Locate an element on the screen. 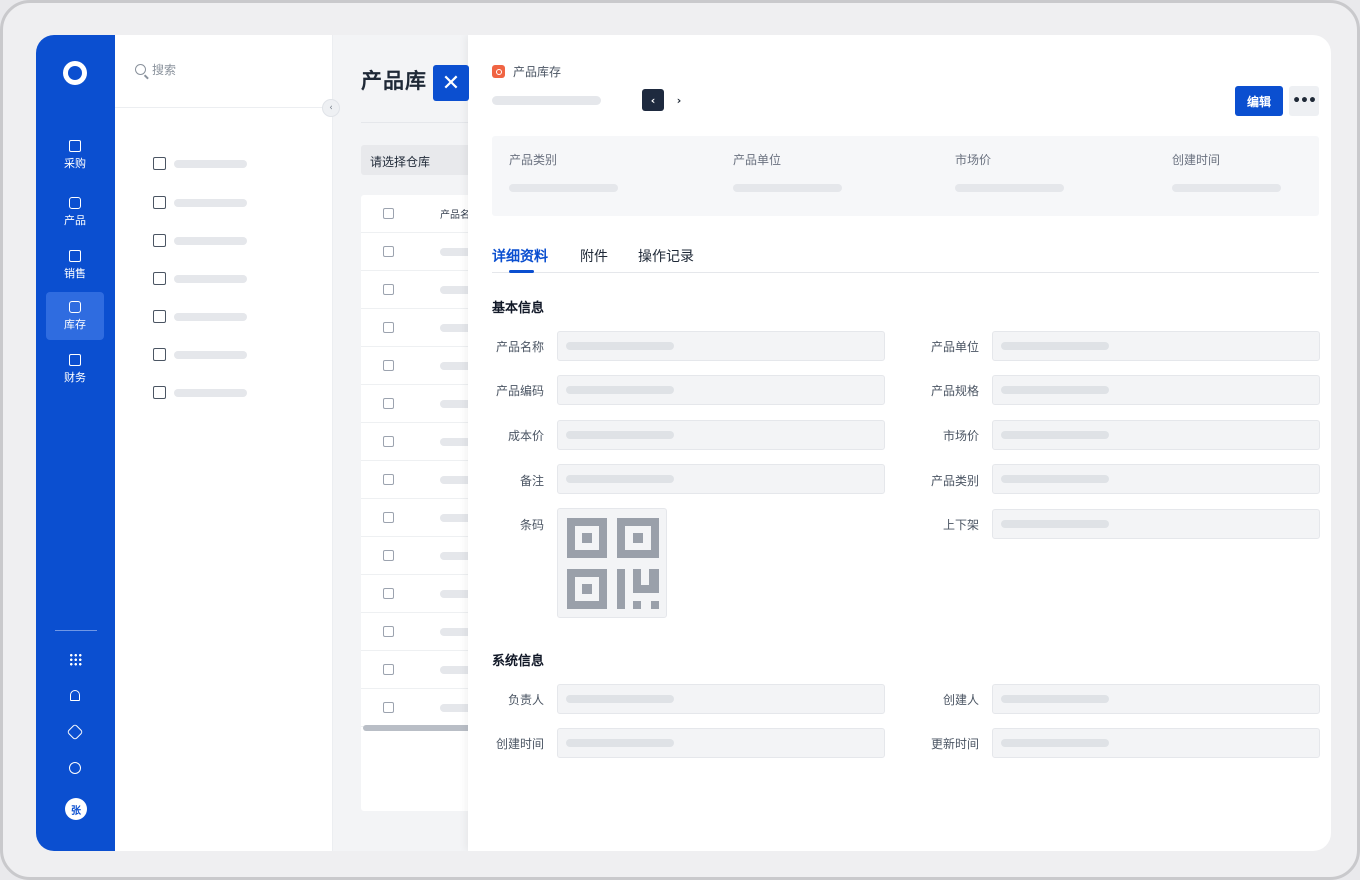  detail-tabs: 详细资料 附件 操作记录 is located at coordinates (905, 258).